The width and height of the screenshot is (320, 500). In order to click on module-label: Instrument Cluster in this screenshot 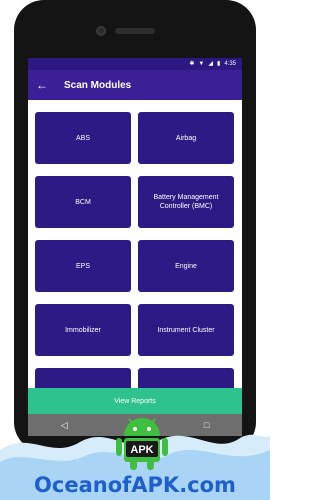, I will do `click(186, 330)`.